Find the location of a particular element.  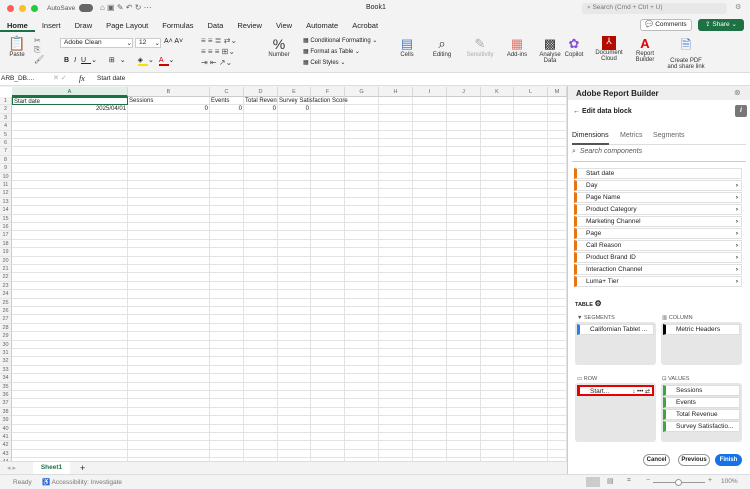

cell-L24 is located at coordinates (531, 294).